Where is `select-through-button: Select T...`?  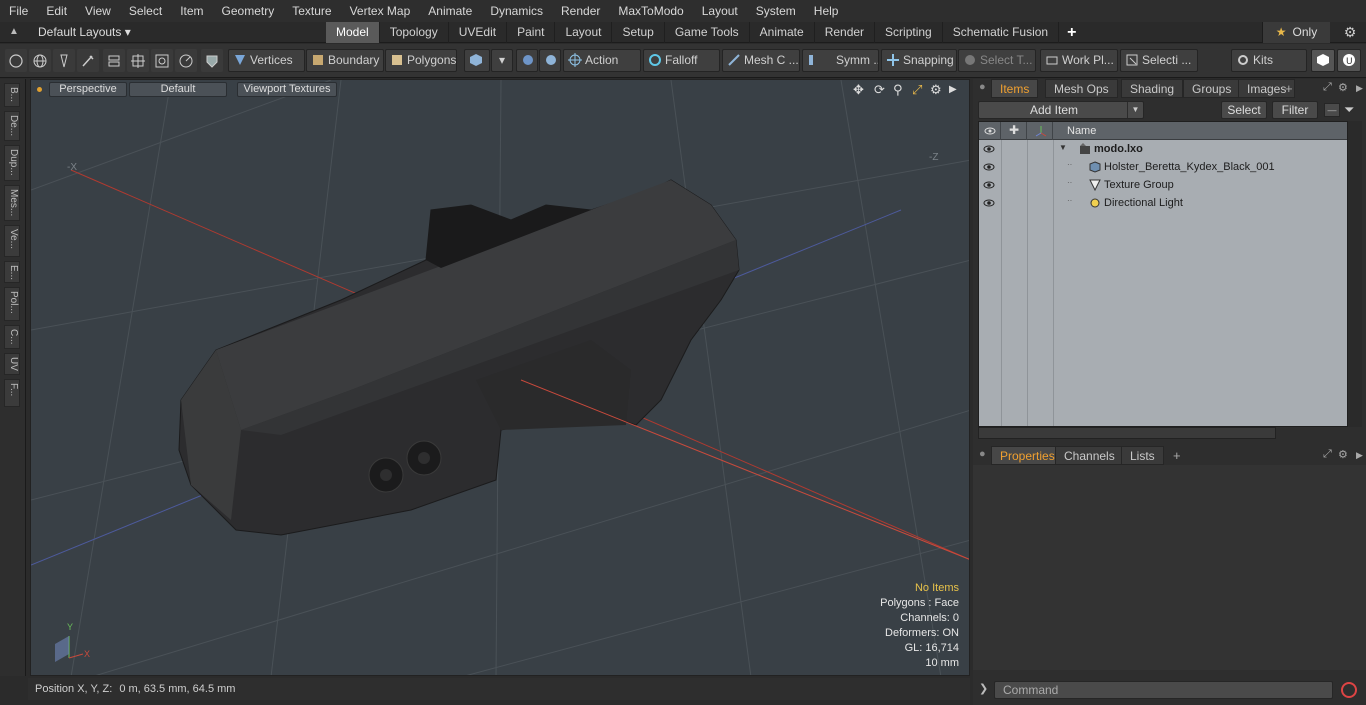
select-through-button: Select T... is located at coordinates (997, 60).